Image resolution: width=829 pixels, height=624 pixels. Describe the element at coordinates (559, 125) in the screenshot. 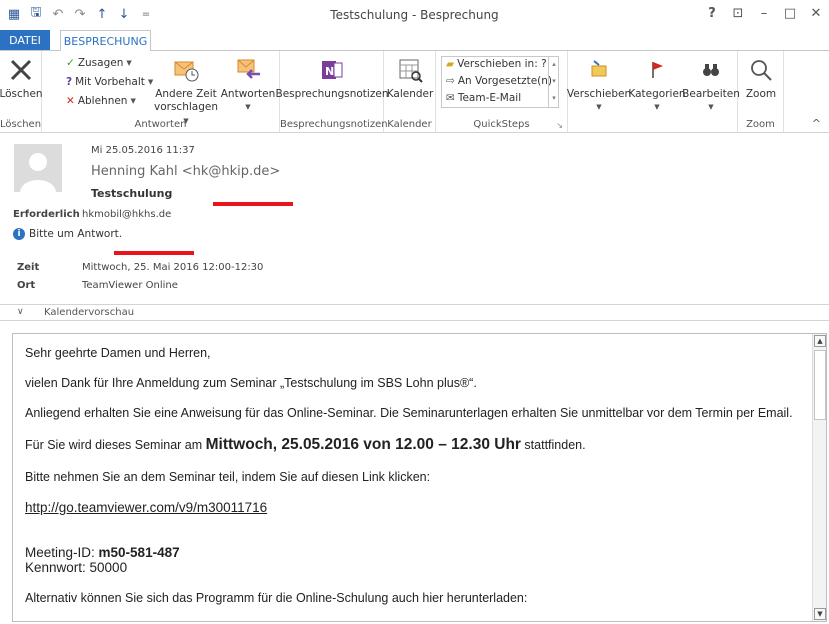

I see `dialog-launcher-icon: ↘` at that location.